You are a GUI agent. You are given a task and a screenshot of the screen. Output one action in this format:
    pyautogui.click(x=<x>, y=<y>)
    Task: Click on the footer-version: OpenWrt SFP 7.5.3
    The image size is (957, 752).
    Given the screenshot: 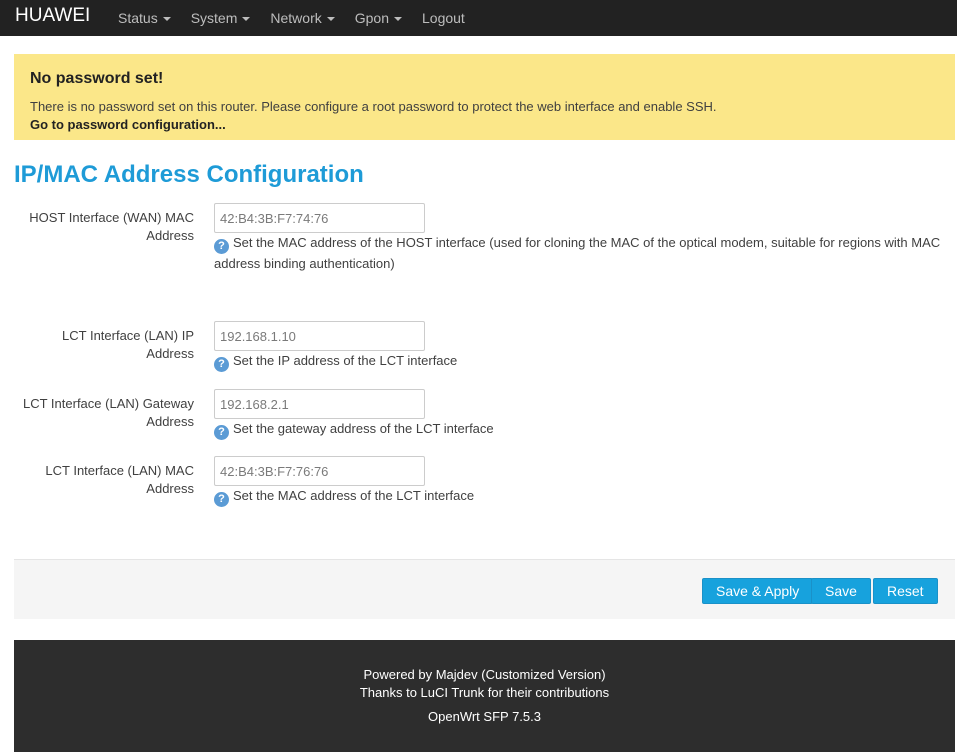 What is the action you would take?
    pyautogui.click(x=484, y=716)
    